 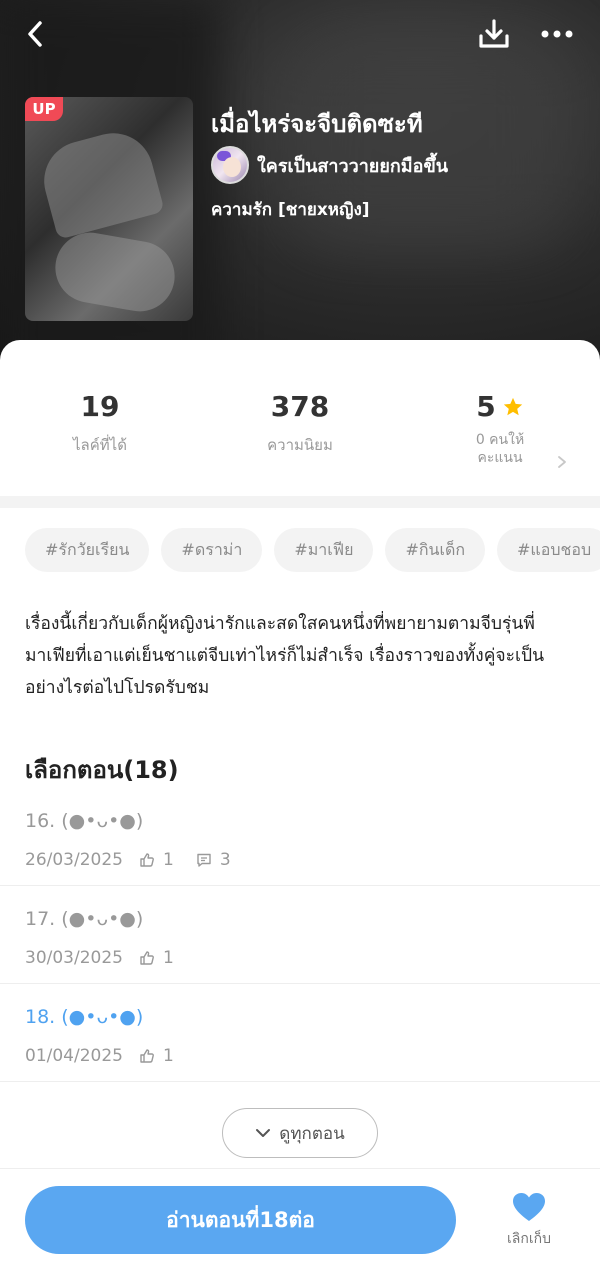 I want to click on episode-date: 26/03/2025, so click(x=74, y=860).